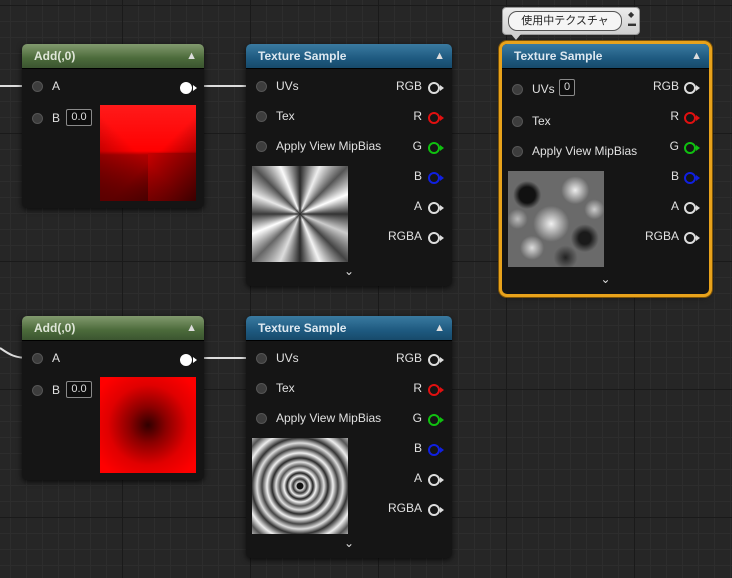  I want to click on tooltip-label: 使用中テクスチャ, so click(565, 21).